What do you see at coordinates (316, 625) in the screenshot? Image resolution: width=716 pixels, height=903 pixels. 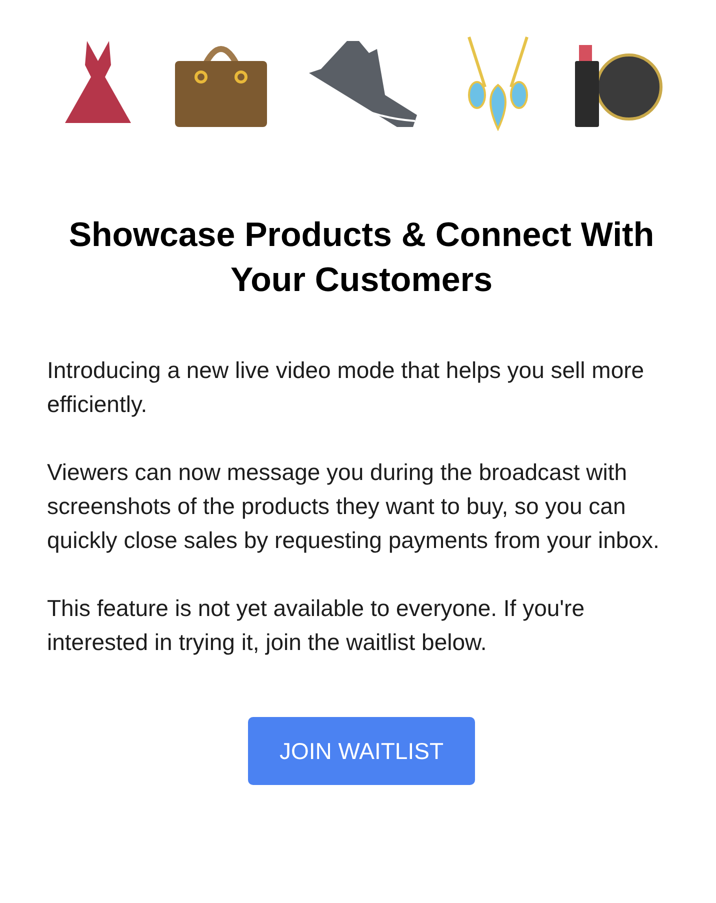 I see `paragraph: This feature is not yet available to everyone. If you're interested in trying it, join the waitlist below.` at bounding box center [316, 625].